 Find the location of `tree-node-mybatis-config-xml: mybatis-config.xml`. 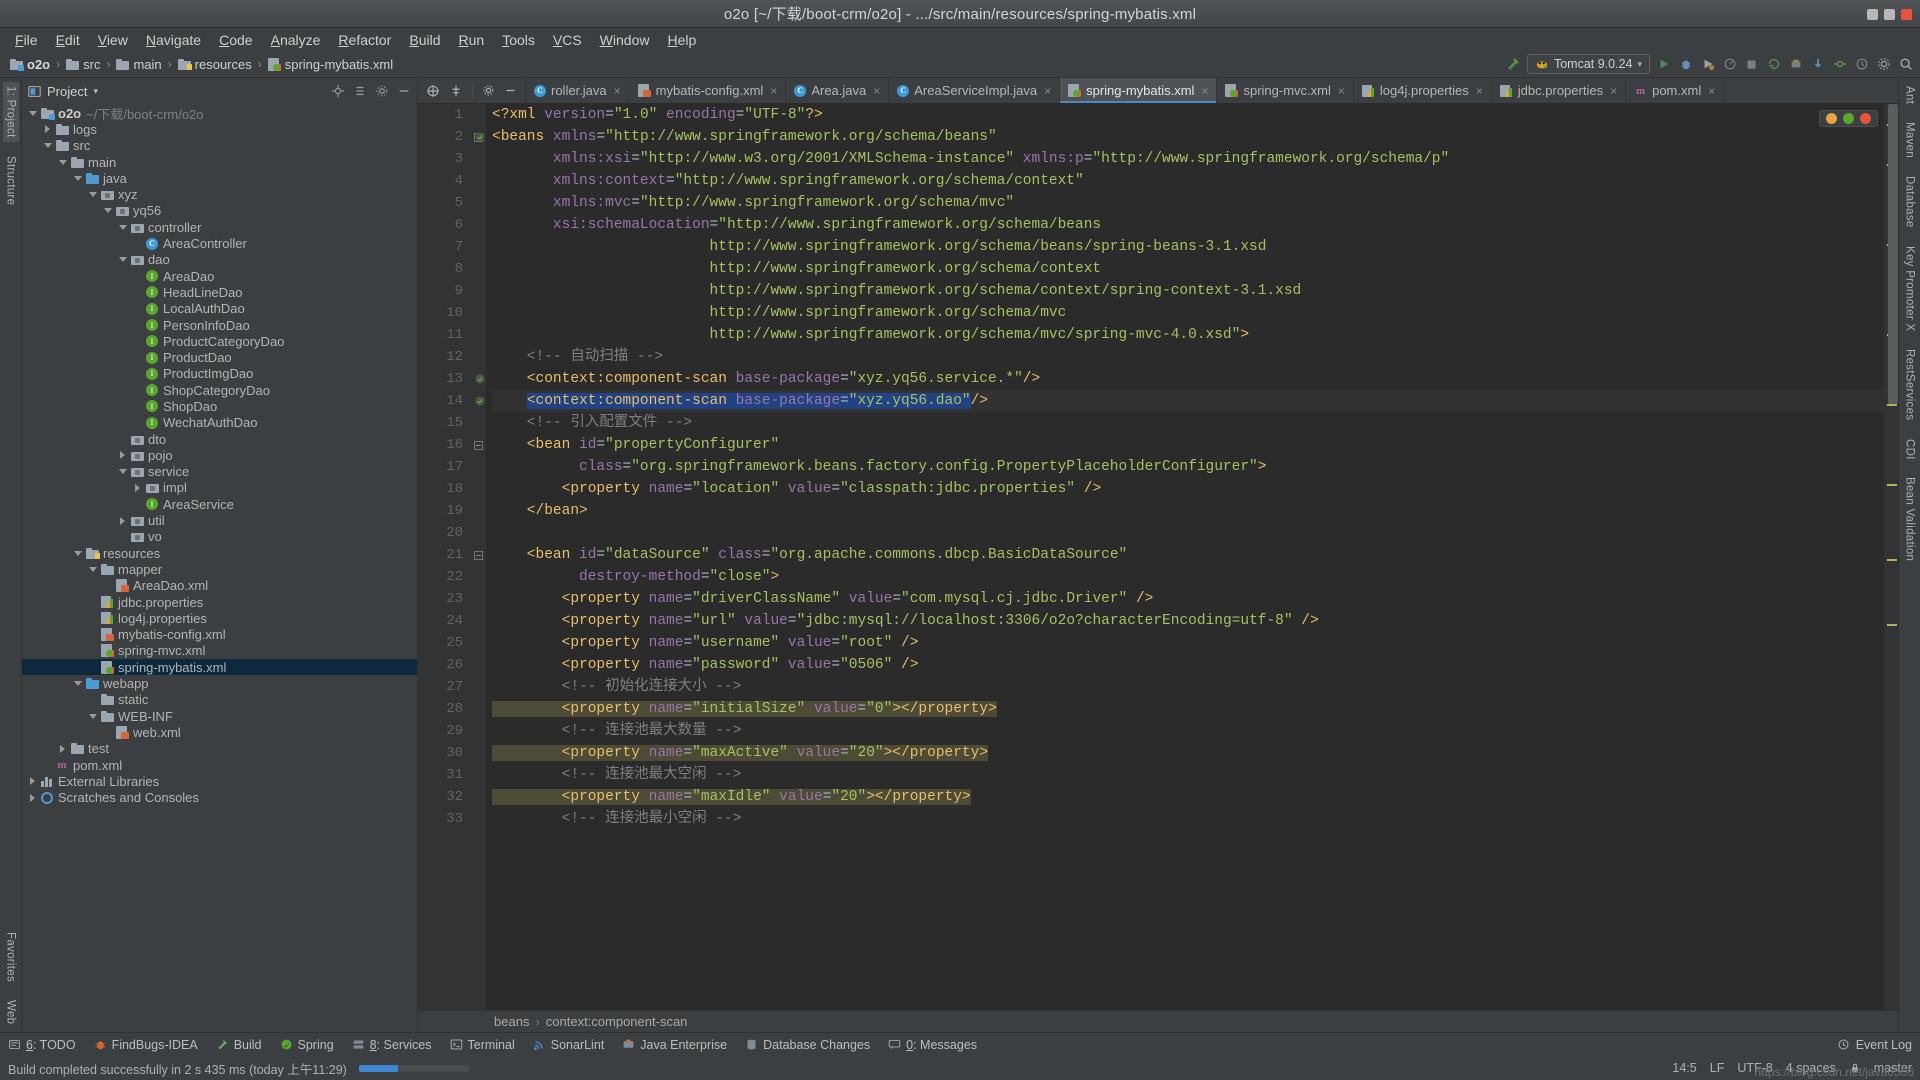

tree-node-mybatis-config-xml: mybatis-config.xml is located at coordinates (219, 635).